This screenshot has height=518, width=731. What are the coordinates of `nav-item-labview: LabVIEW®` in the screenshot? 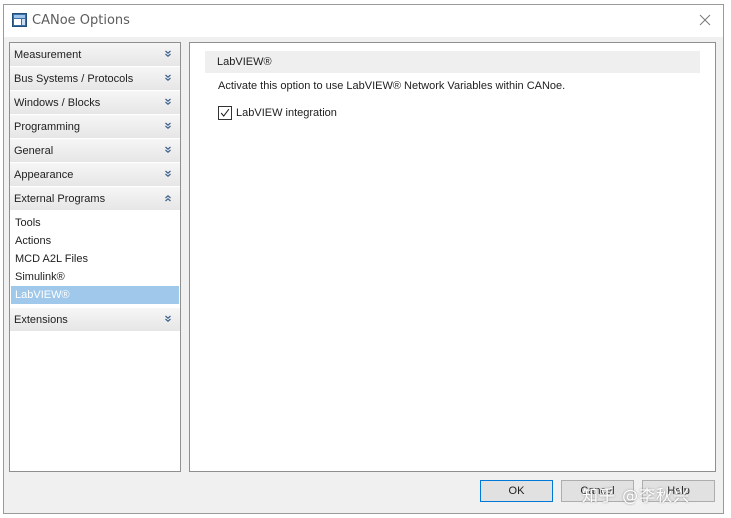 It's located at (95, 295).